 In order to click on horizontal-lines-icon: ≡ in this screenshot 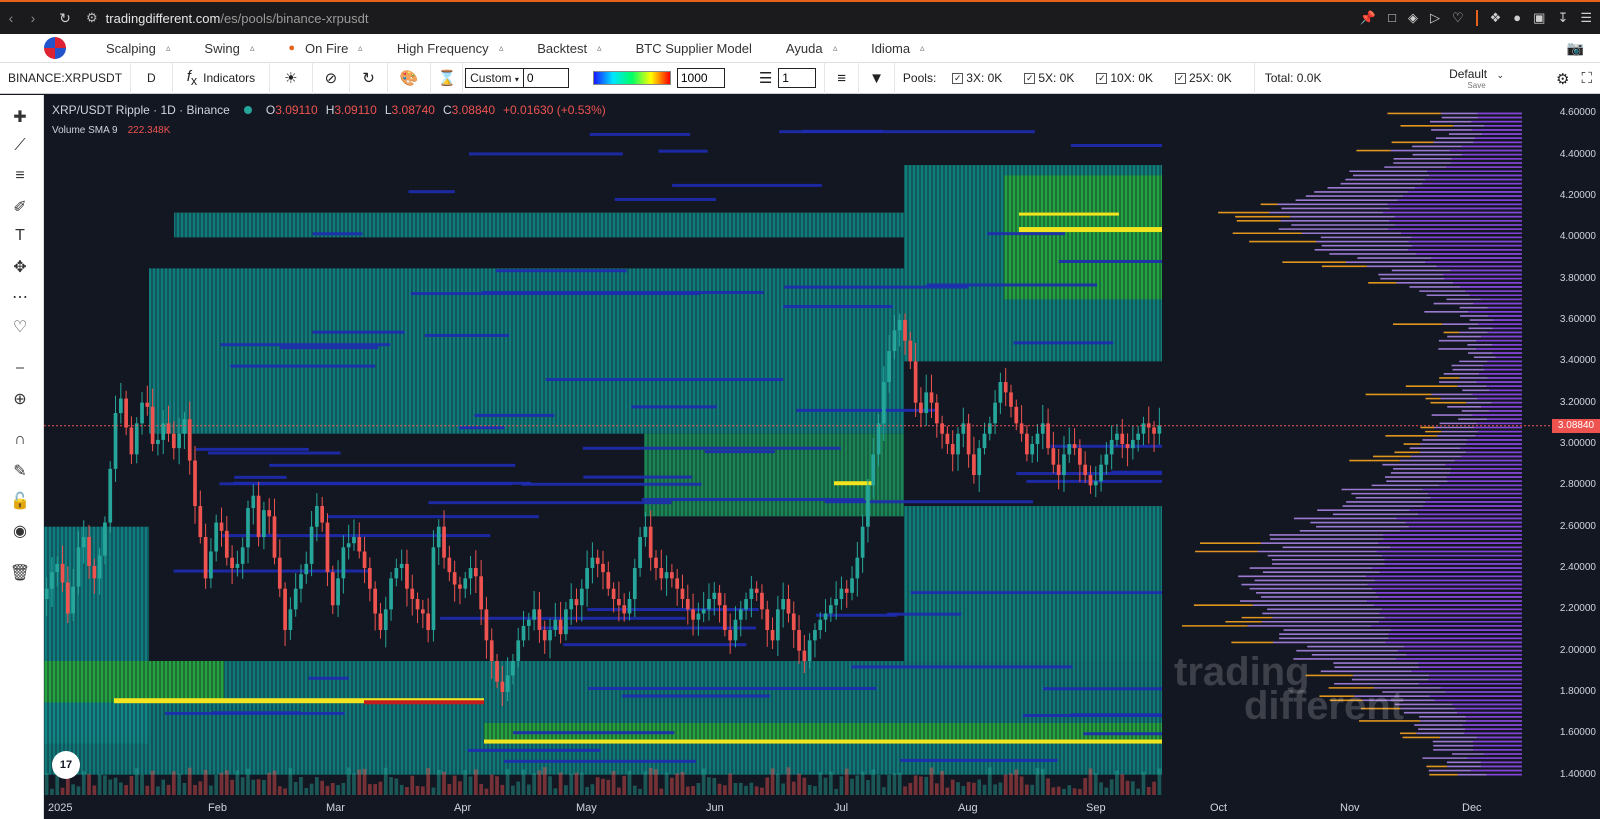, I will do `click(20, 178)`.